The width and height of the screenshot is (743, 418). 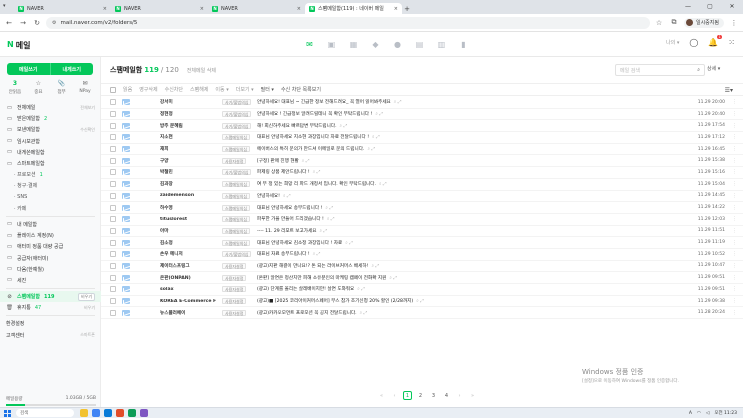 I want to click on mail-sender: tituslorest, so click(x=188, y=219).